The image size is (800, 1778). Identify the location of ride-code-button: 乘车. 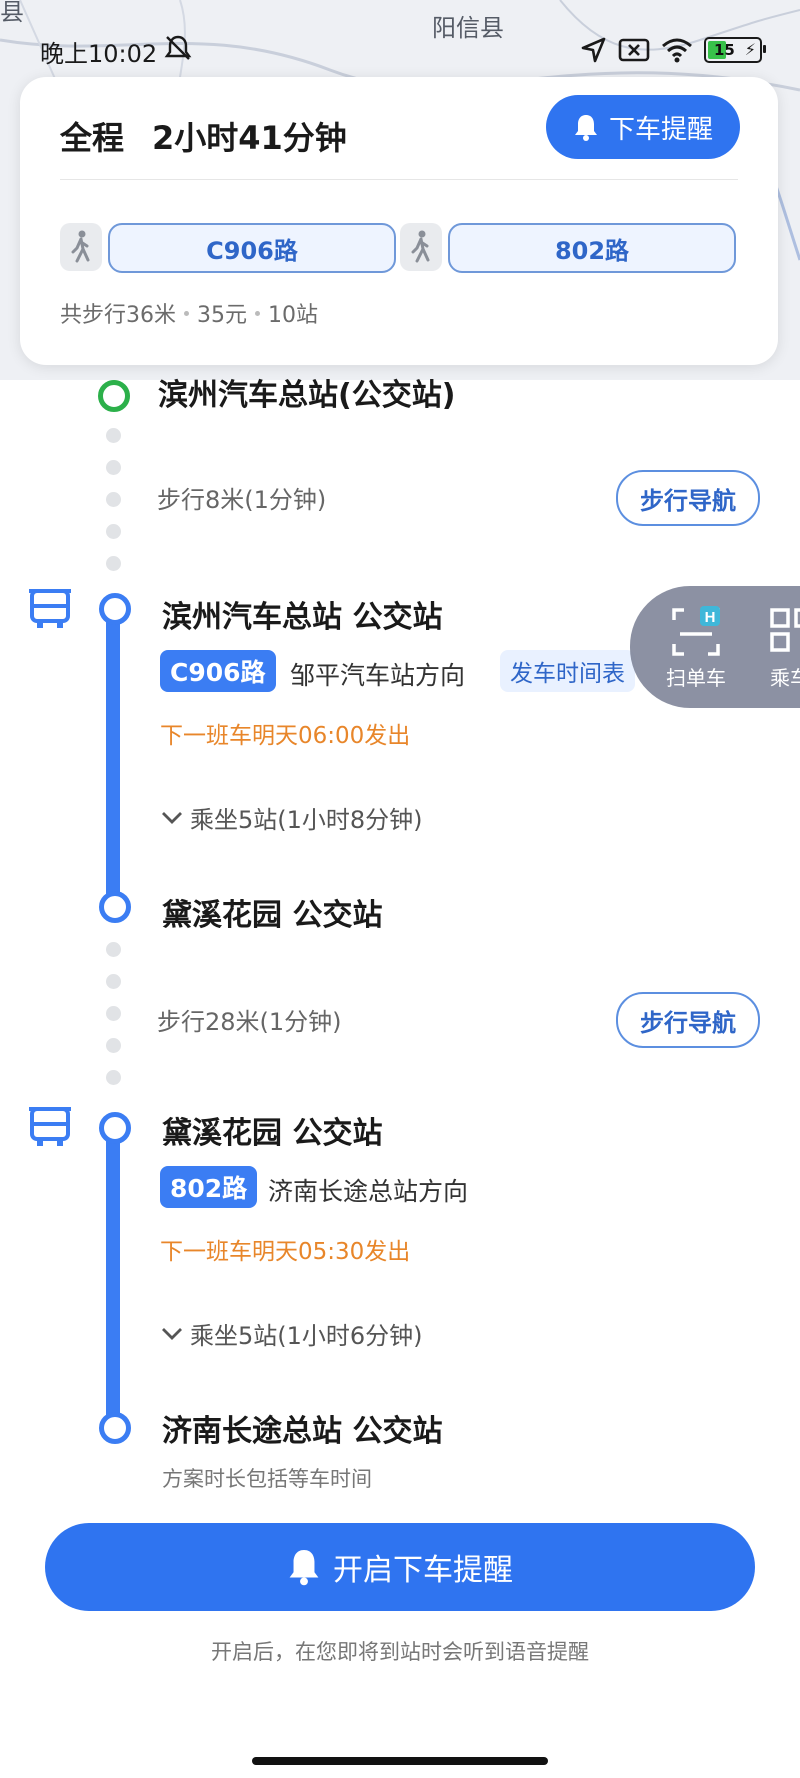
(784, 648).